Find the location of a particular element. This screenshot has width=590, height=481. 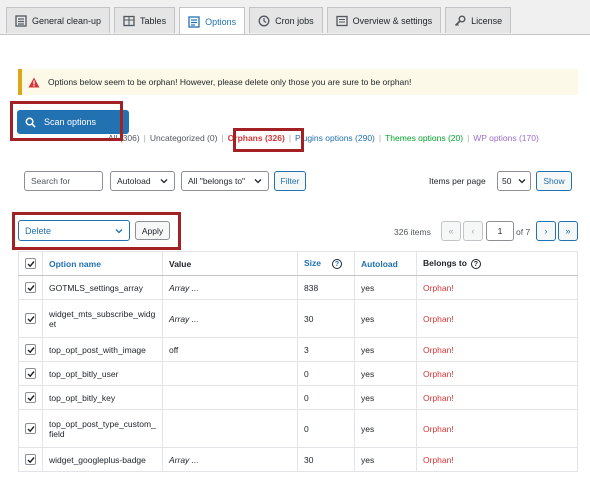

first-page-button: « is located at coordinates (451, 231).